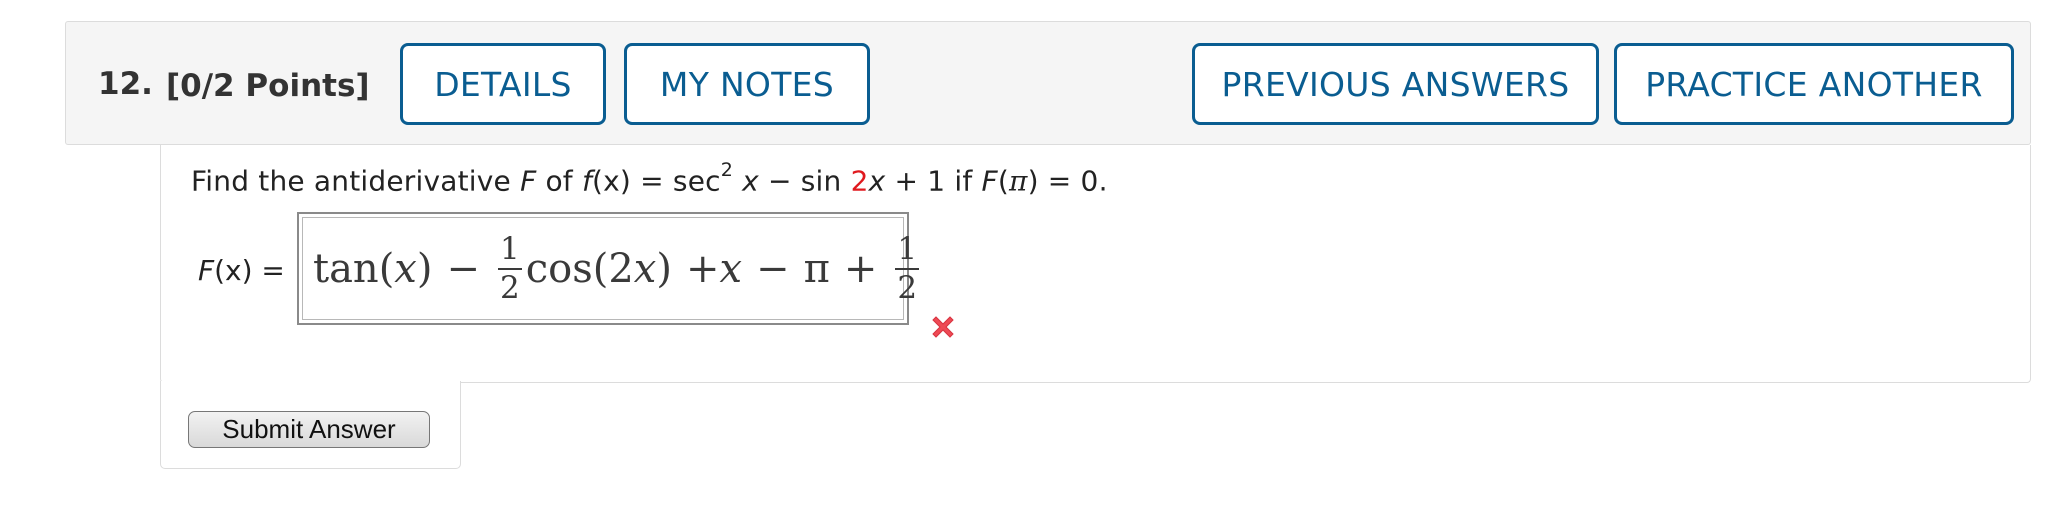 This screenshot has width=2064, height=506. I want to click on highlighted-coefficient: 2, so click(859, 181).